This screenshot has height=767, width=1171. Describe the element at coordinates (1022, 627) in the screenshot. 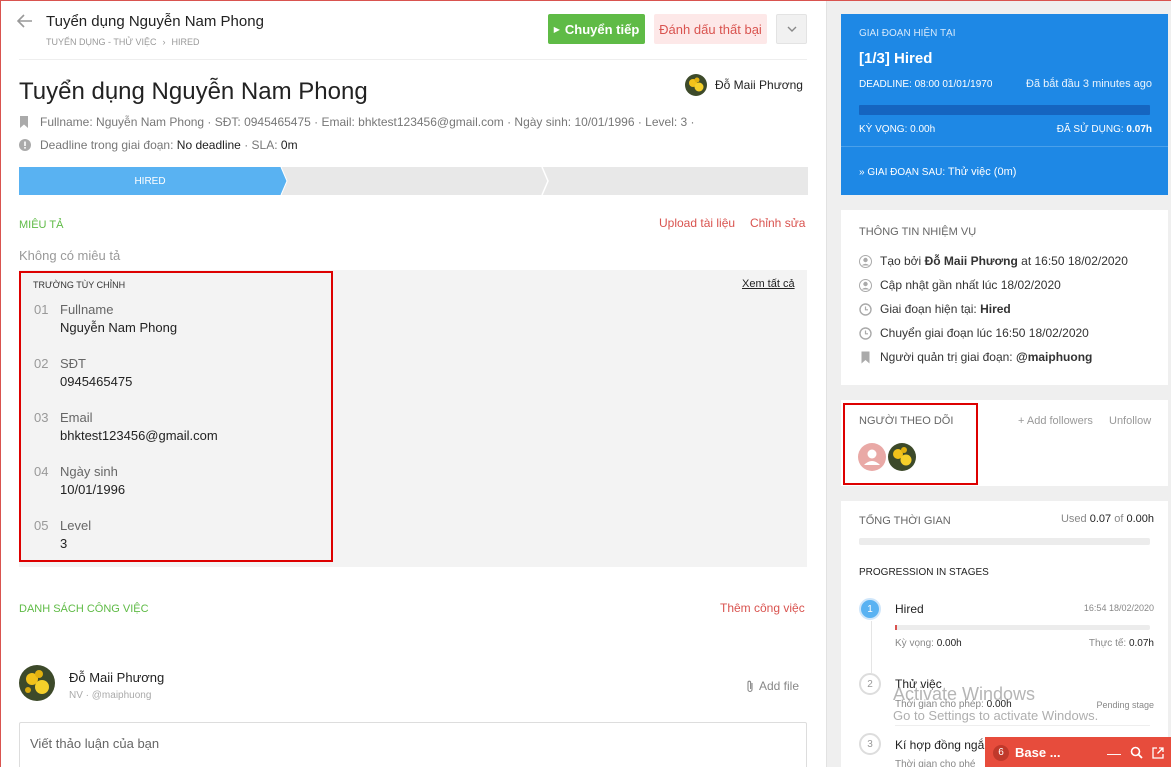

I see `stage-progress` at that location.